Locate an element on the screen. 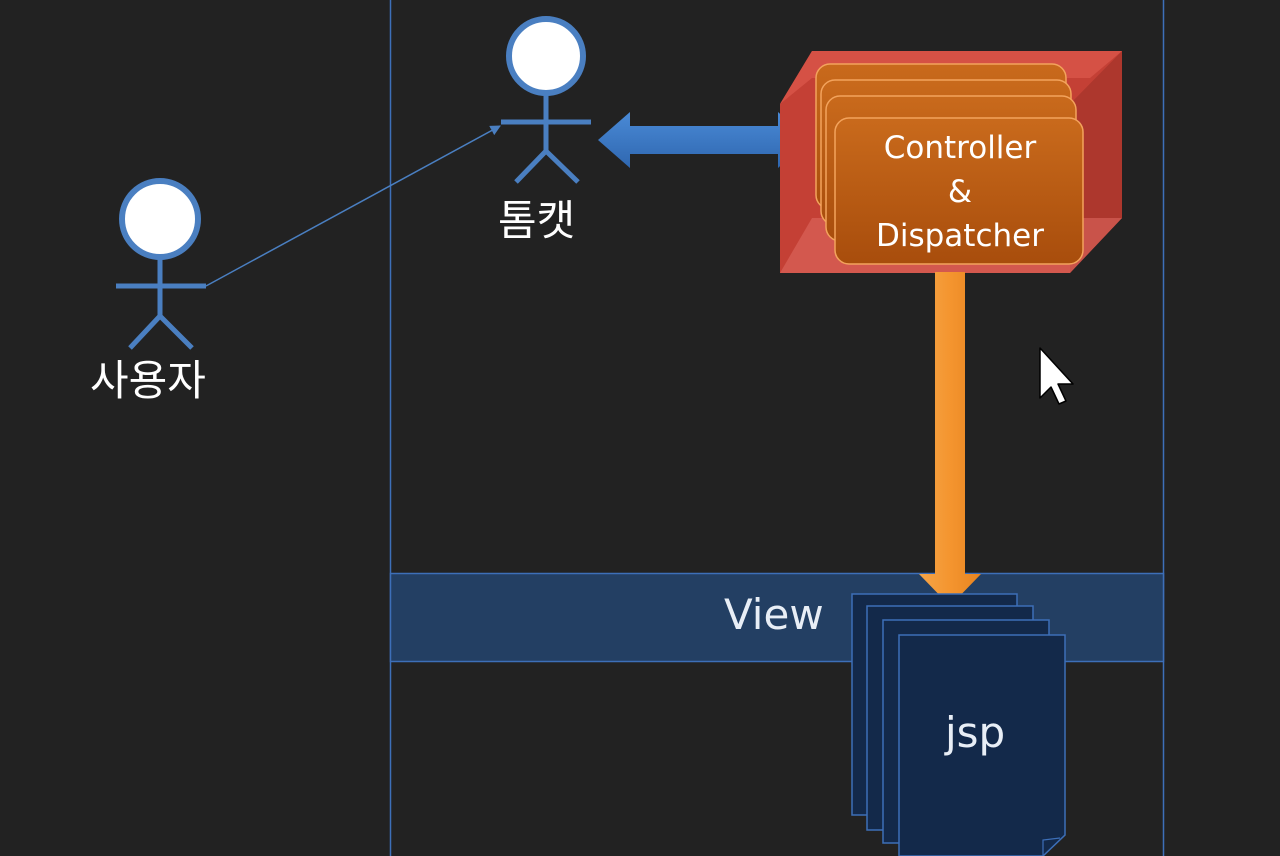 The image size is (1280, 856). user-actor-label: 사용자 is located at coordinates (148, 380).